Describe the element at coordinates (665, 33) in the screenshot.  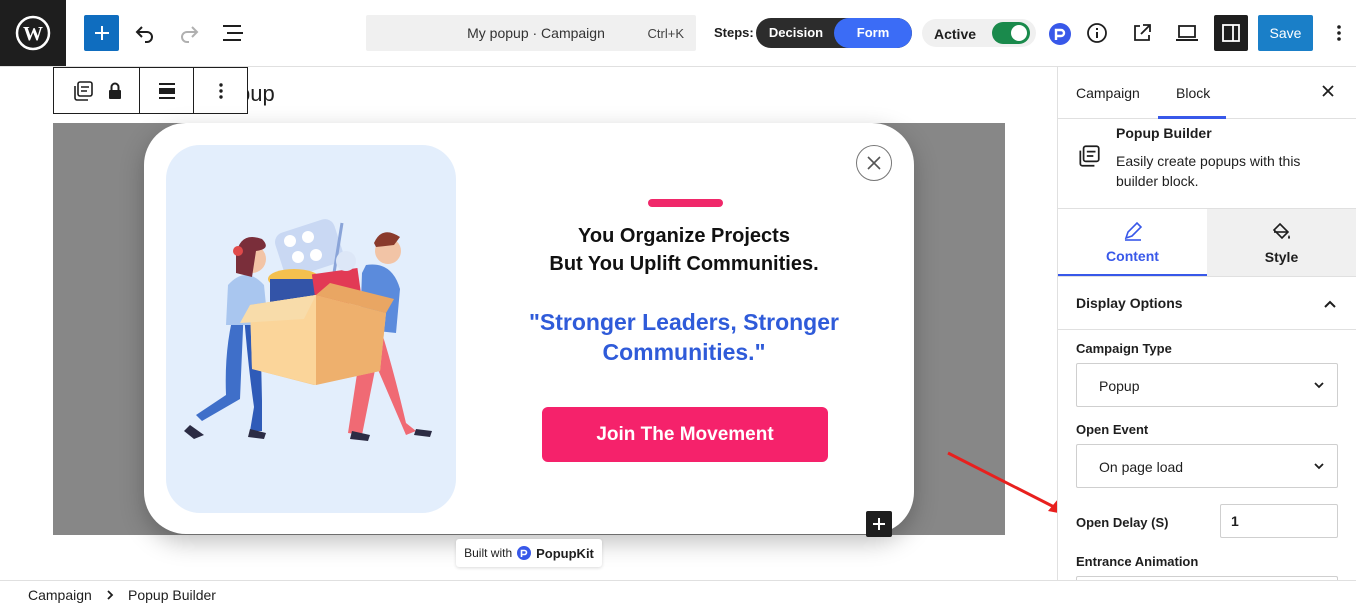
I see `shortcut-hint: Ctrl+K` at that location.